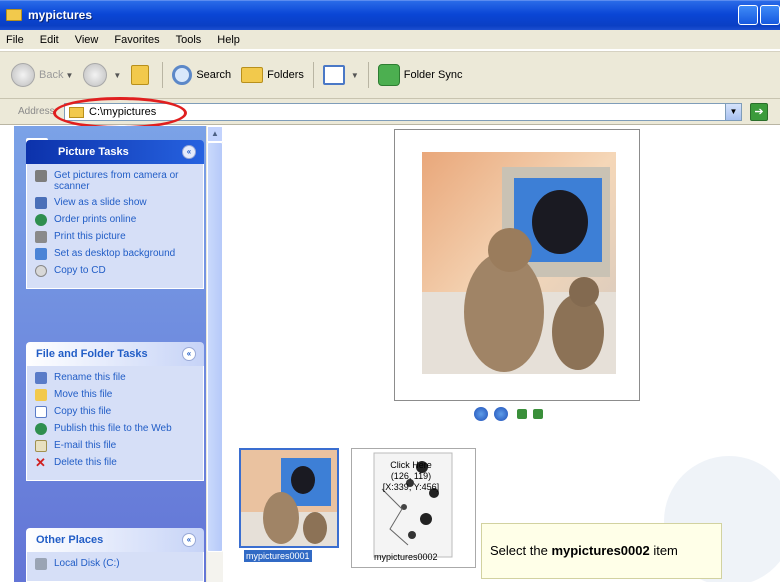 The width and height of the screenshot is (780, 582). Describe the element at coordinates (41, 271) in the screenshot. I see `cd-icon` at that location.